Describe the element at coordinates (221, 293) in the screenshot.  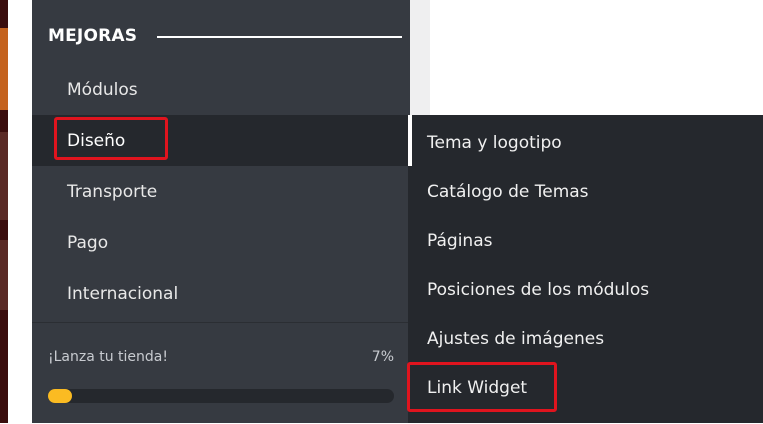
I see `sidebar-item-internacional: Internacional` at that location.